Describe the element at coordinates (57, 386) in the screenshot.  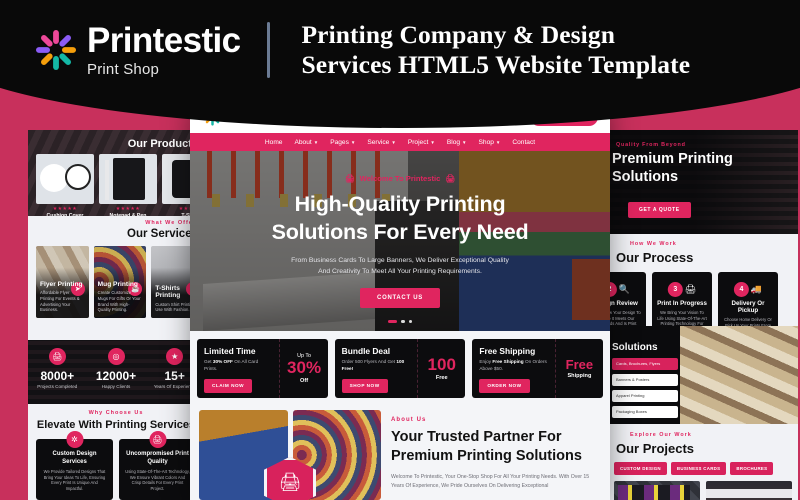
I see `stat-label: Projects Completed` at that location.